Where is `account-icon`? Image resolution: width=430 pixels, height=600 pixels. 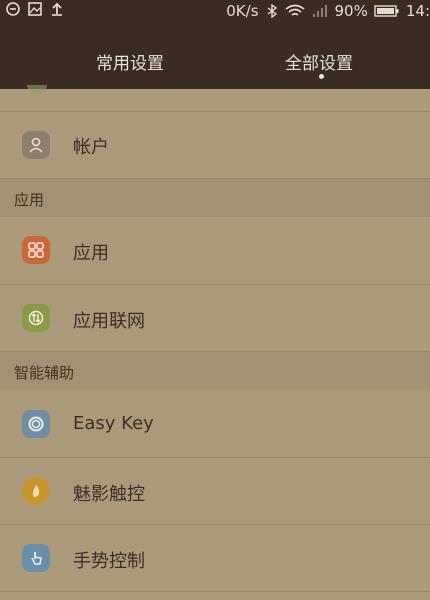 account-icon is located at coordinates (36, 145).